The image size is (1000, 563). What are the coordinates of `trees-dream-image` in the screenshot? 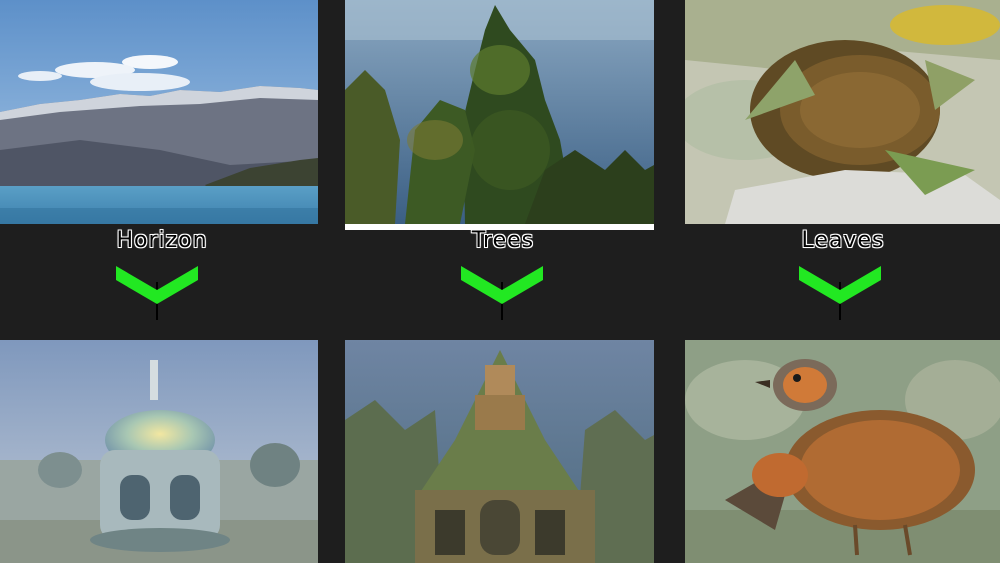 It's located at (499, 451).